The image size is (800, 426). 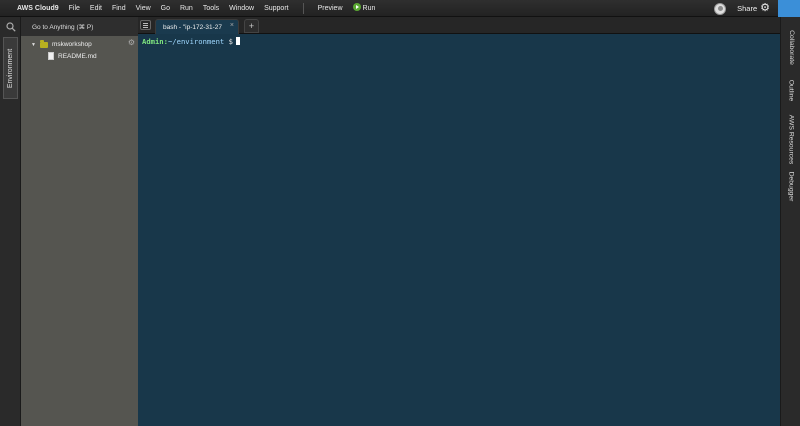 I want to click on run-label: Run, so click(x=369, y=8).